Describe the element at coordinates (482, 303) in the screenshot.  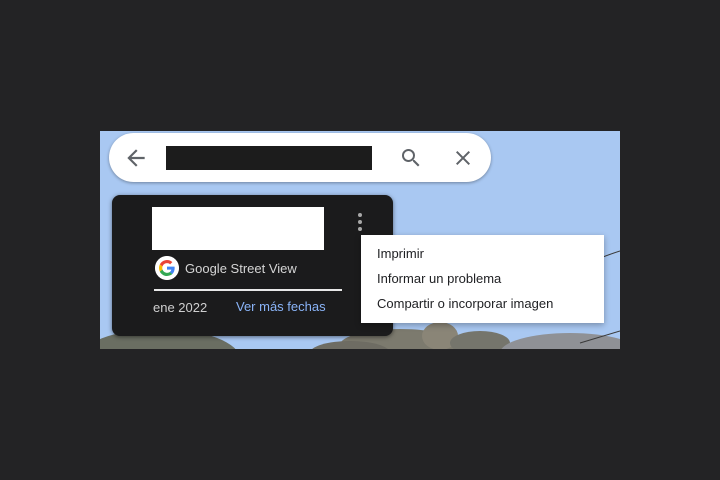
I see `menu-item-share-embed: Compartir o incorporar imagen` at that location.